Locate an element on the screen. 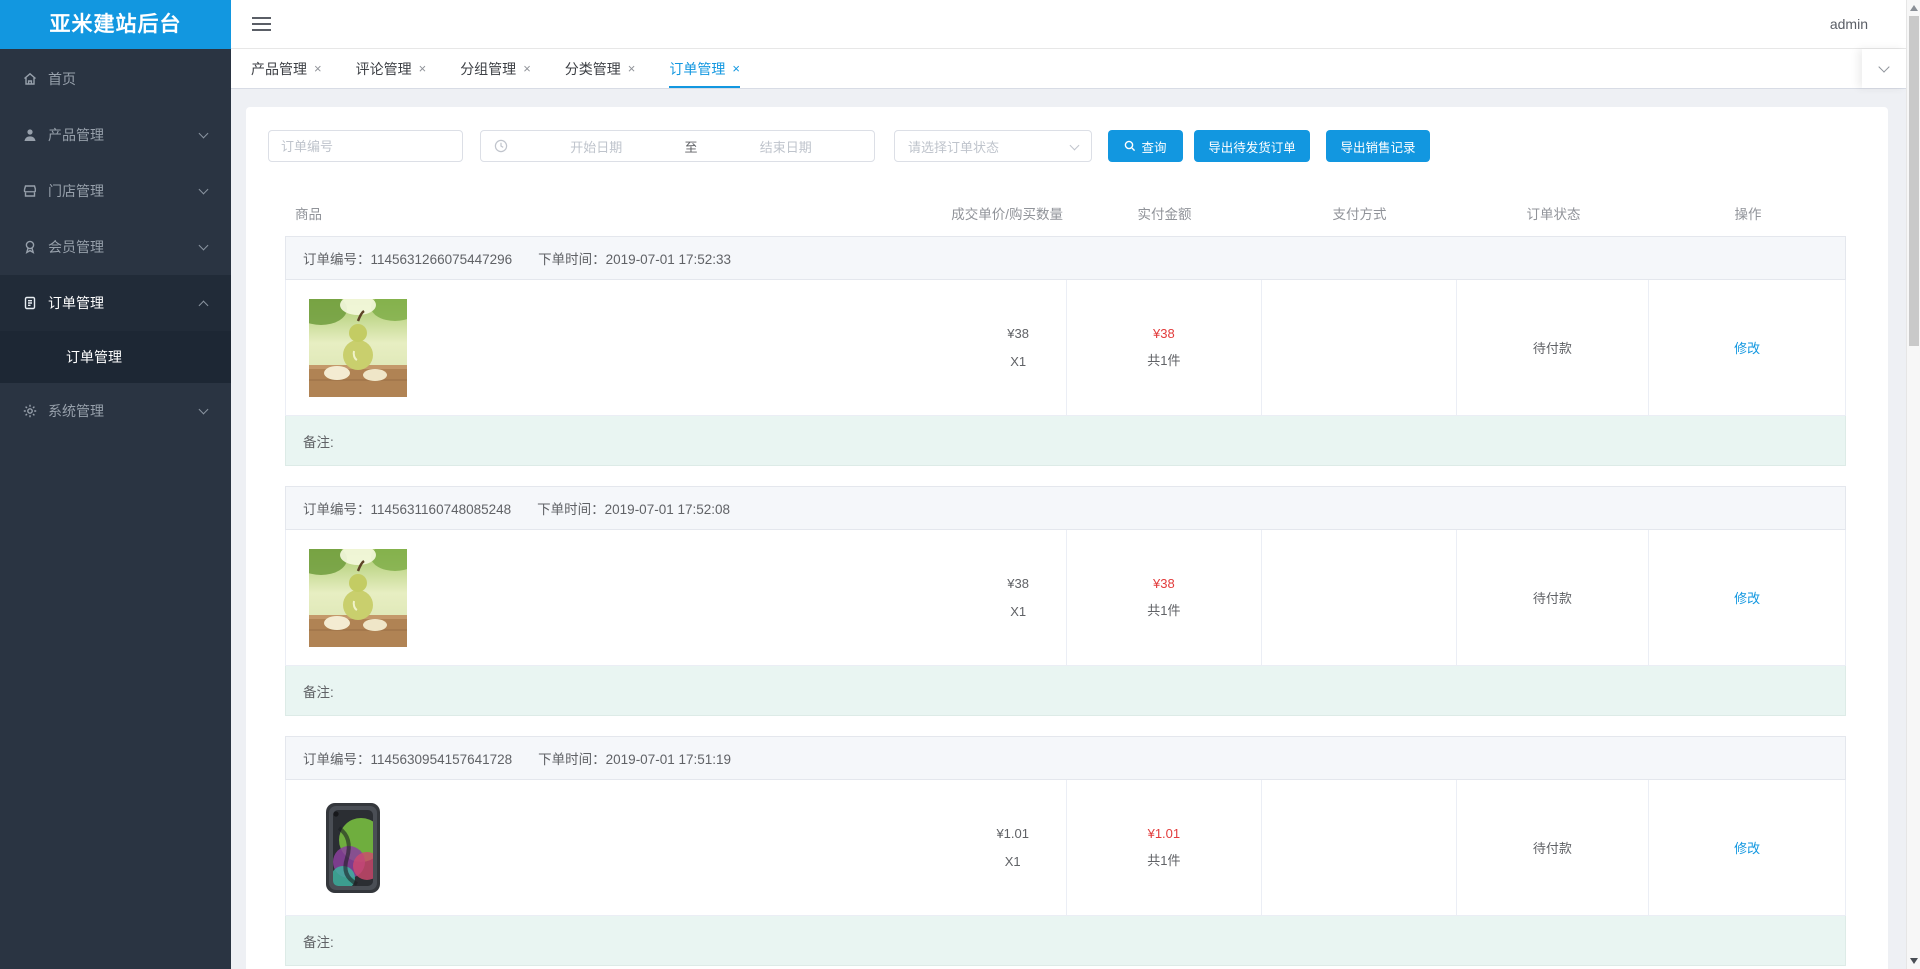 Image resolution: width=1920 pixels, height=969 pixels. tab-products: 产品管理 × is located at coordinates (286, 68).